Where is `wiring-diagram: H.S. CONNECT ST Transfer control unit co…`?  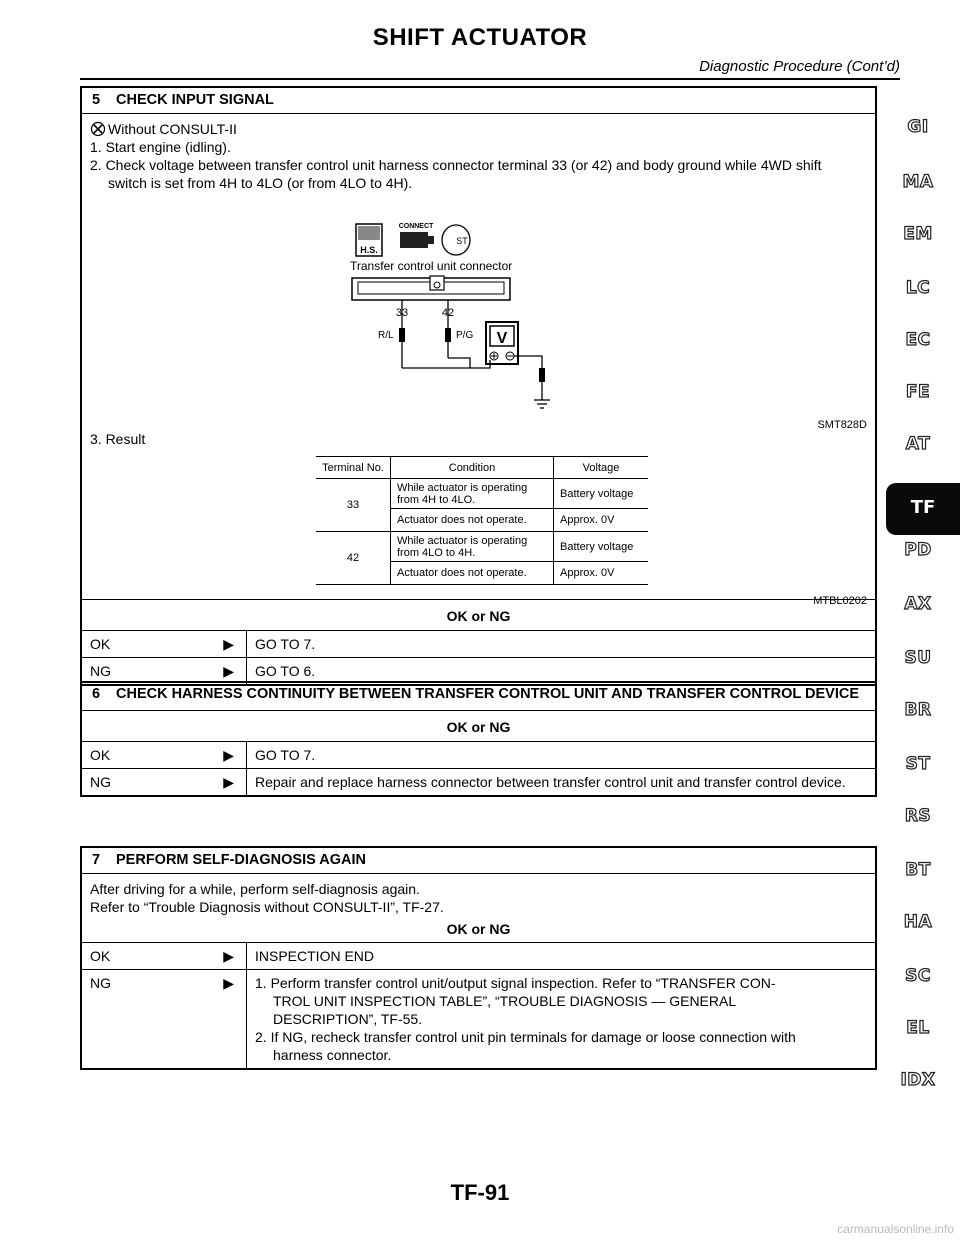
wiring-diagram: H.S. CONNECT ST Transfer control unit co… is located at coordinates (450, 316).